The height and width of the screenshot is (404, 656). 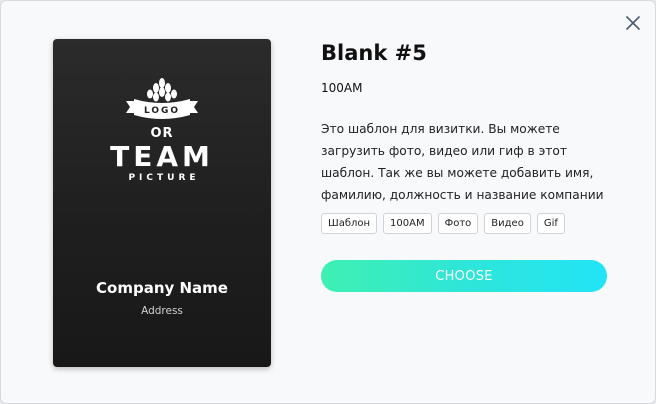 I want to click on close-button, so click(x=633, y=23).